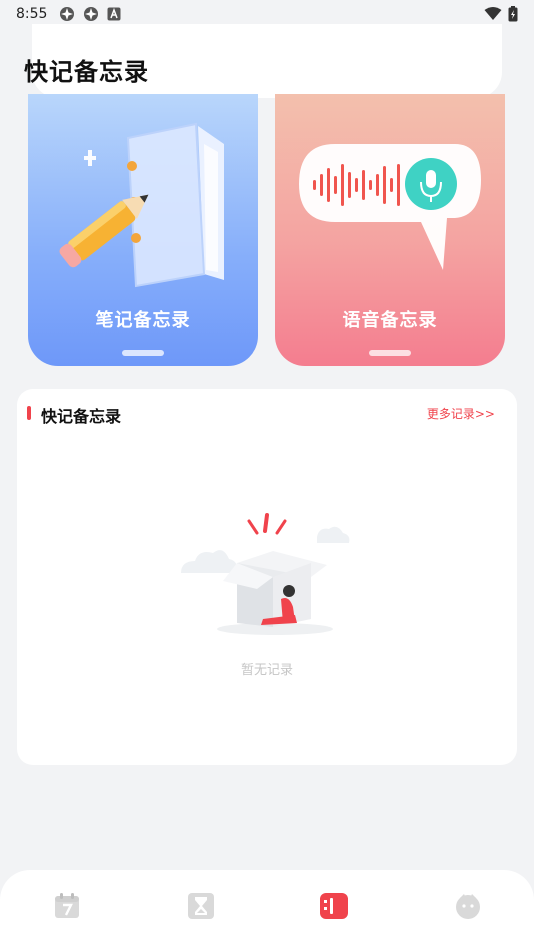  What do you see at coordinates (265, 574) in the screenshot?
I see `empty-box-illustration` at bounding box center [265, 574].